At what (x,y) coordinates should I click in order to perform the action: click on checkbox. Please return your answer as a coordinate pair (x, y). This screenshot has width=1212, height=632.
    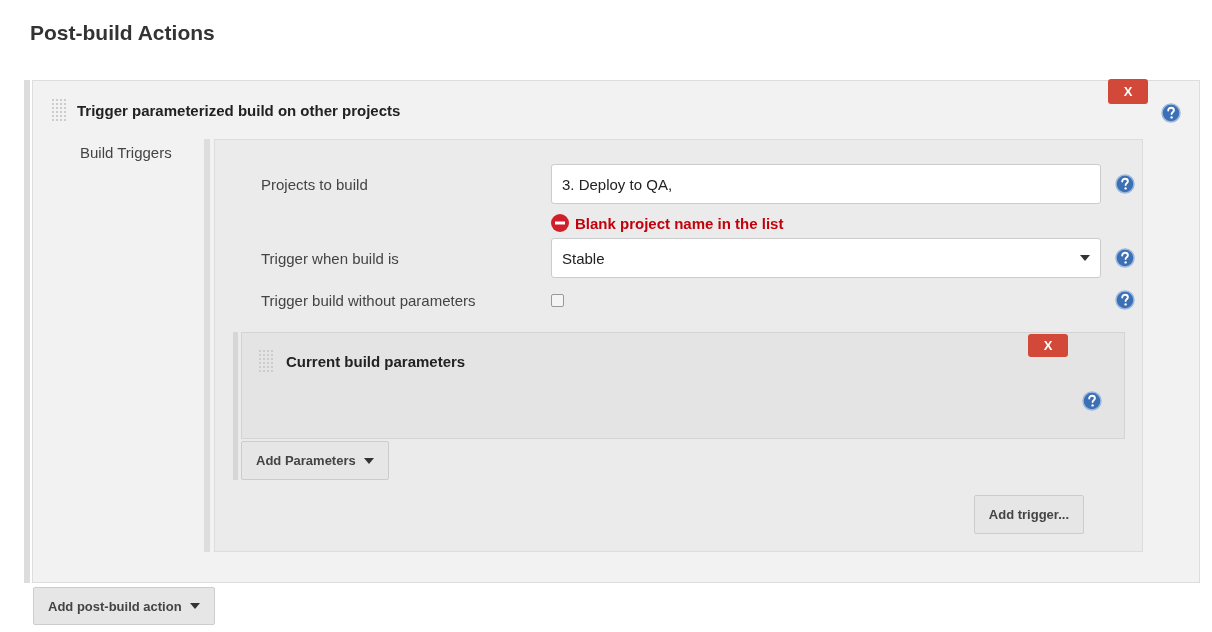
    Looking at the image, I should click on (557, 300).